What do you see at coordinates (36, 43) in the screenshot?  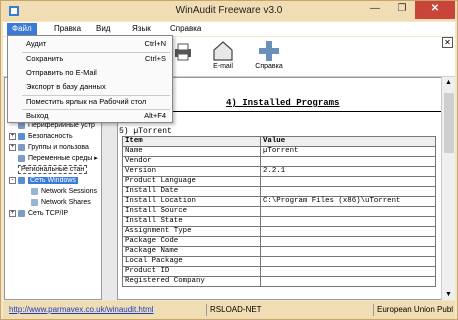 I see `menu-item-label: Аудит` at bounding box center [36, 43].